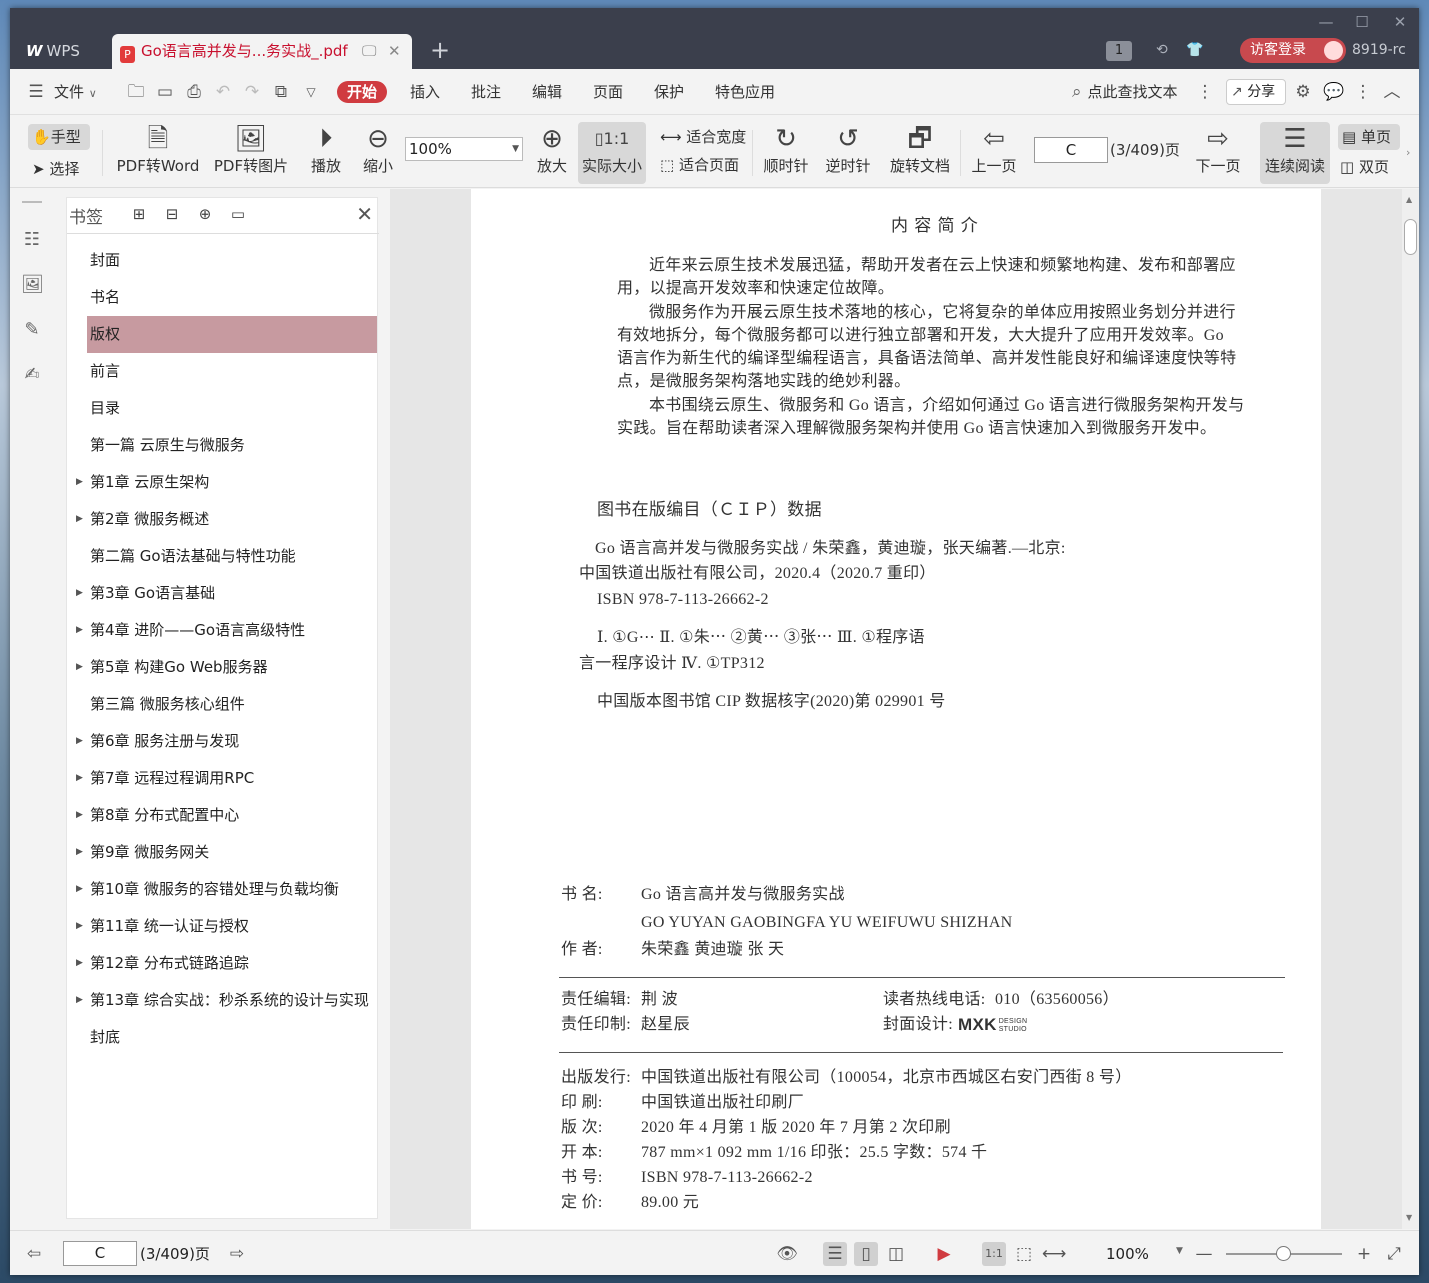 The width and height of the screenshot is (1429, 1283). Describe the element at coordinates (1054, 1254) in the screenshot. I see `fit-width-icon: ⟷` at that location.